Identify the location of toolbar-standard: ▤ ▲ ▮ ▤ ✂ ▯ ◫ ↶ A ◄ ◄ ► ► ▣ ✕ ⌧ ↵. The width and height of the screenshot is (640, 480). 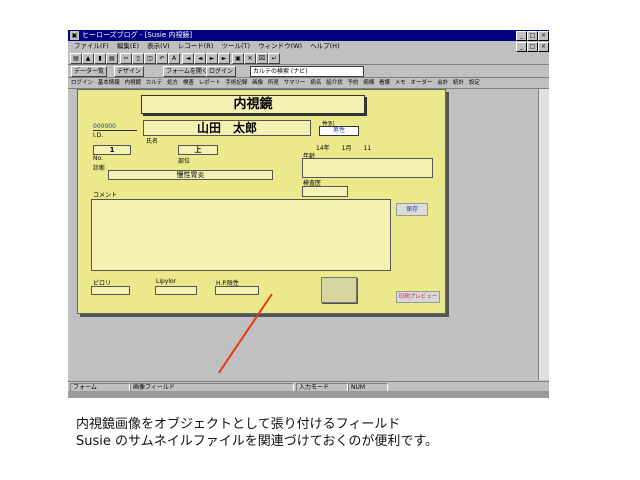
(308, 58).